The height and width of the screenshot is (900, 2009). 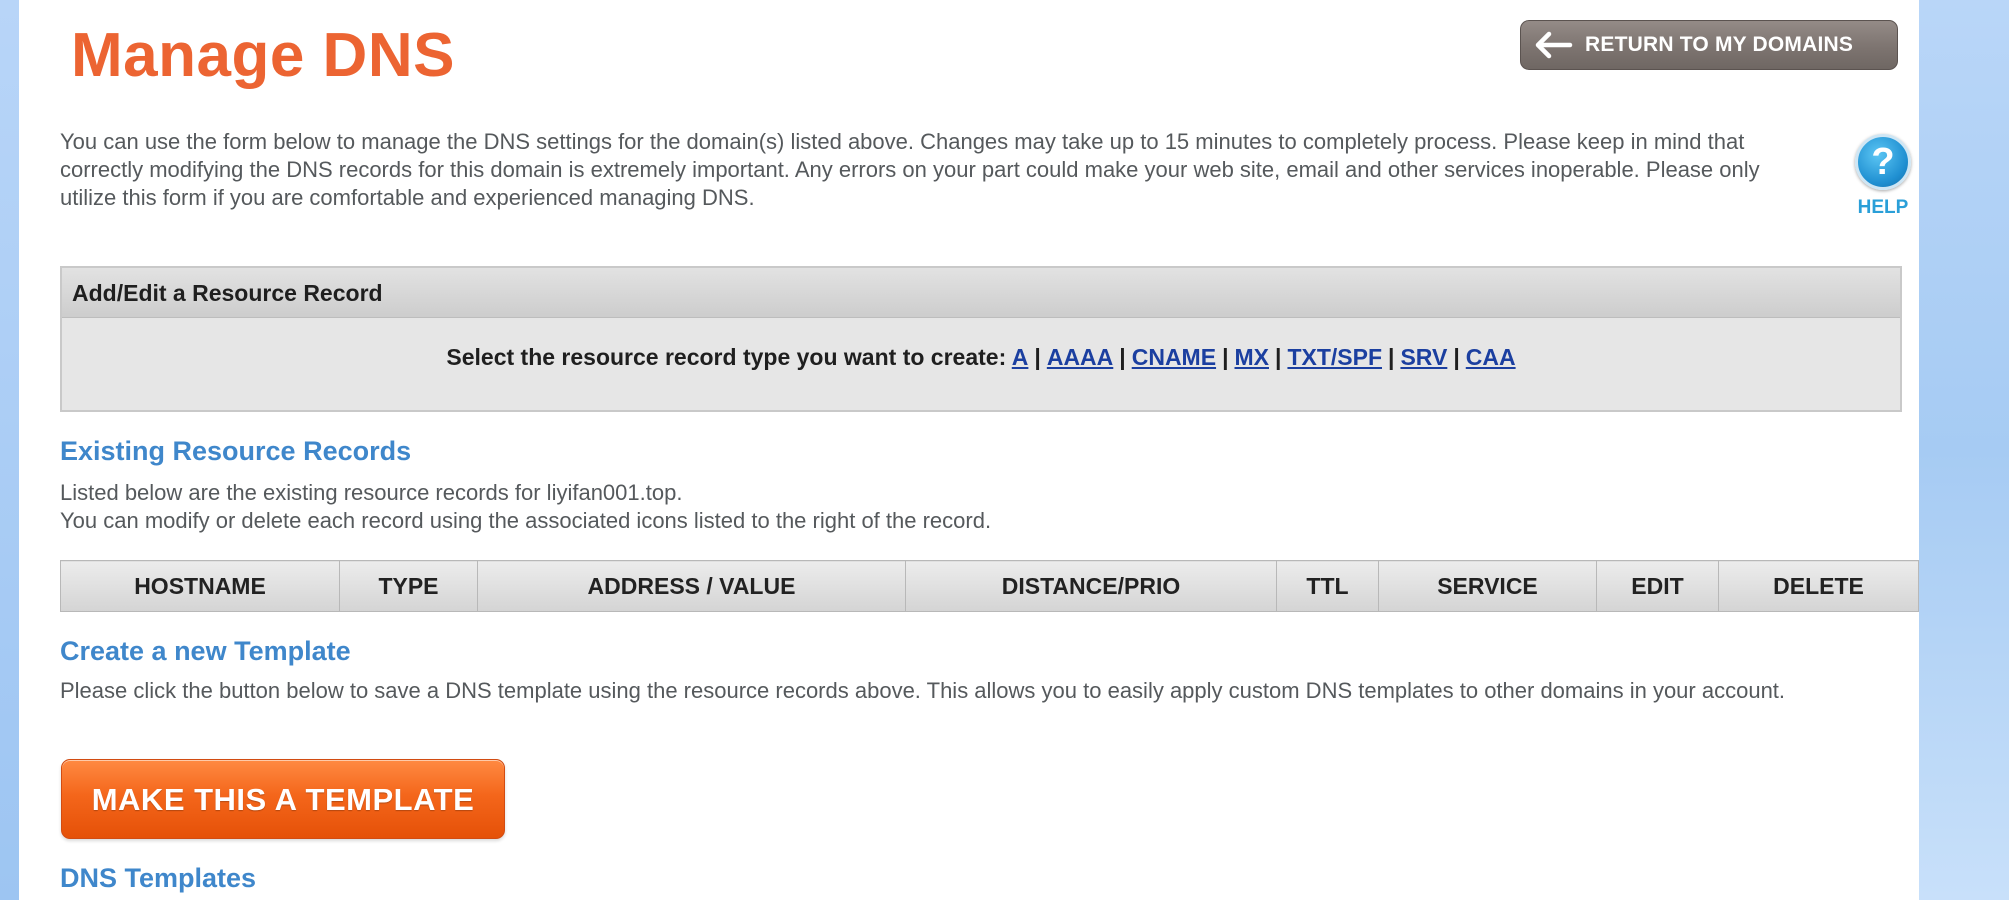 What do you see at coordinates (263, 55) in the screenshot?
I see `page-title: Manage DNS` at bounding box center [263, 55].